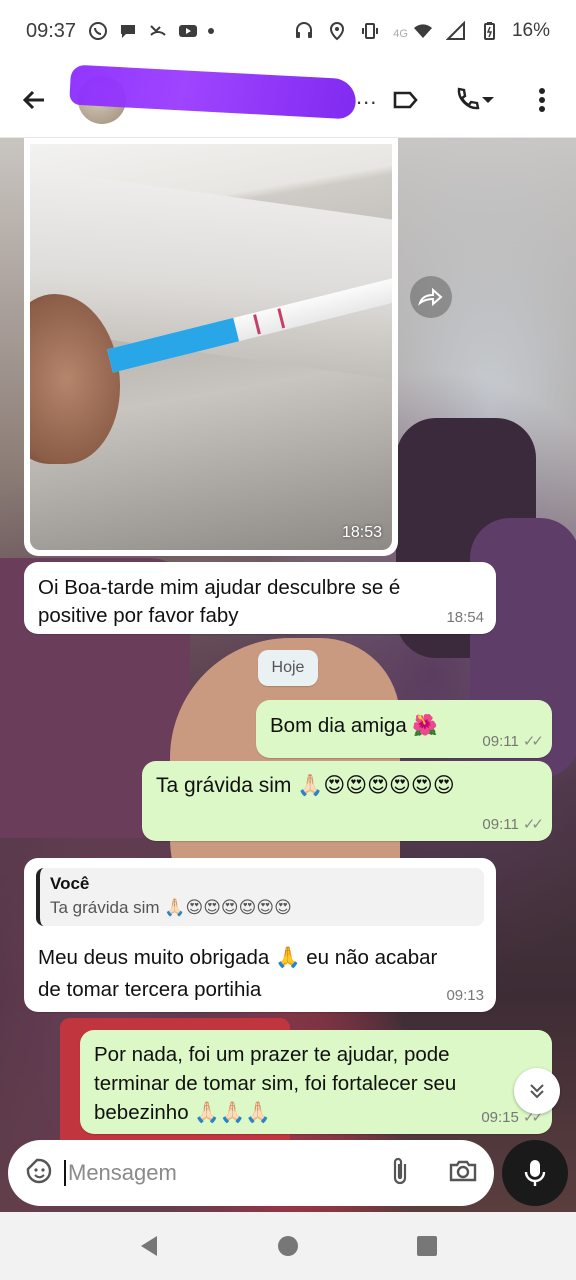 The image size is (576, 1280). I want to click on status-bar: 09:37 4G 16%, so click(288, 31).